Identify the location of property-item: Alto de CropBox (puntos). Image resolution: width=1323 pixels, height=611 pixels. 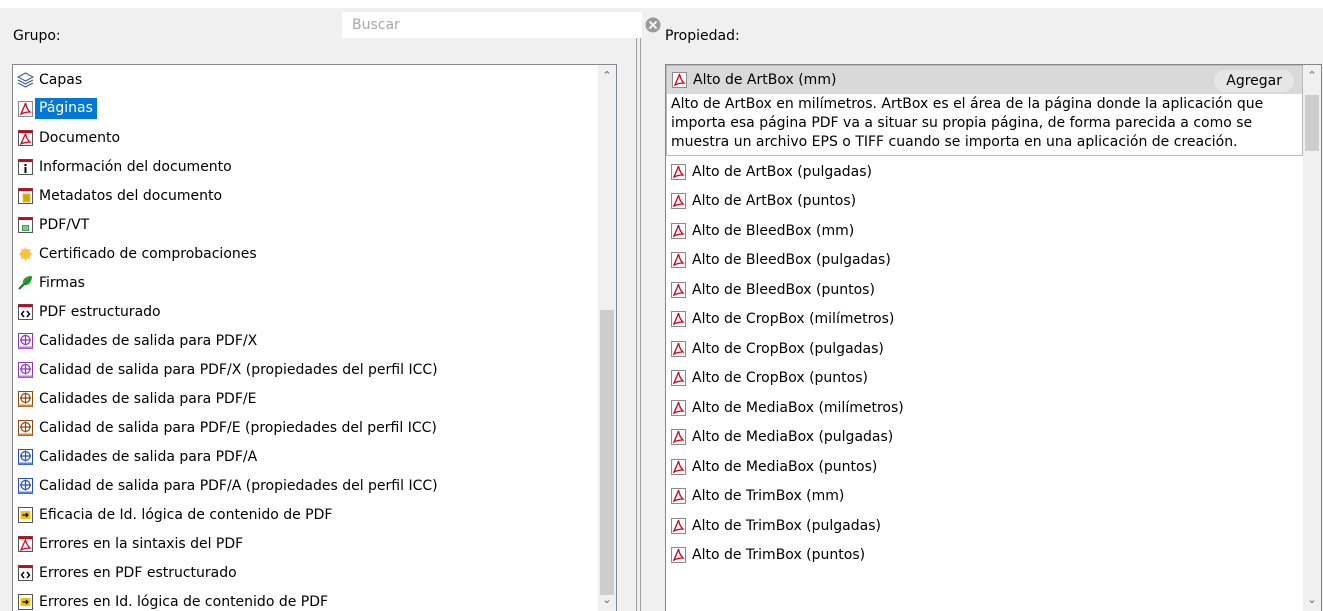
(984, 379).